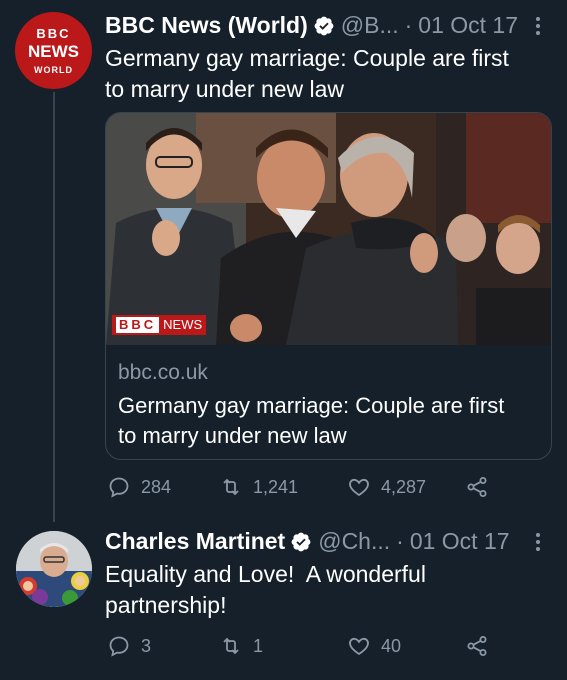 The height and width of the screenshot is (680, 567). I want to click on retweet-button: 1,241, so click(283, 487).